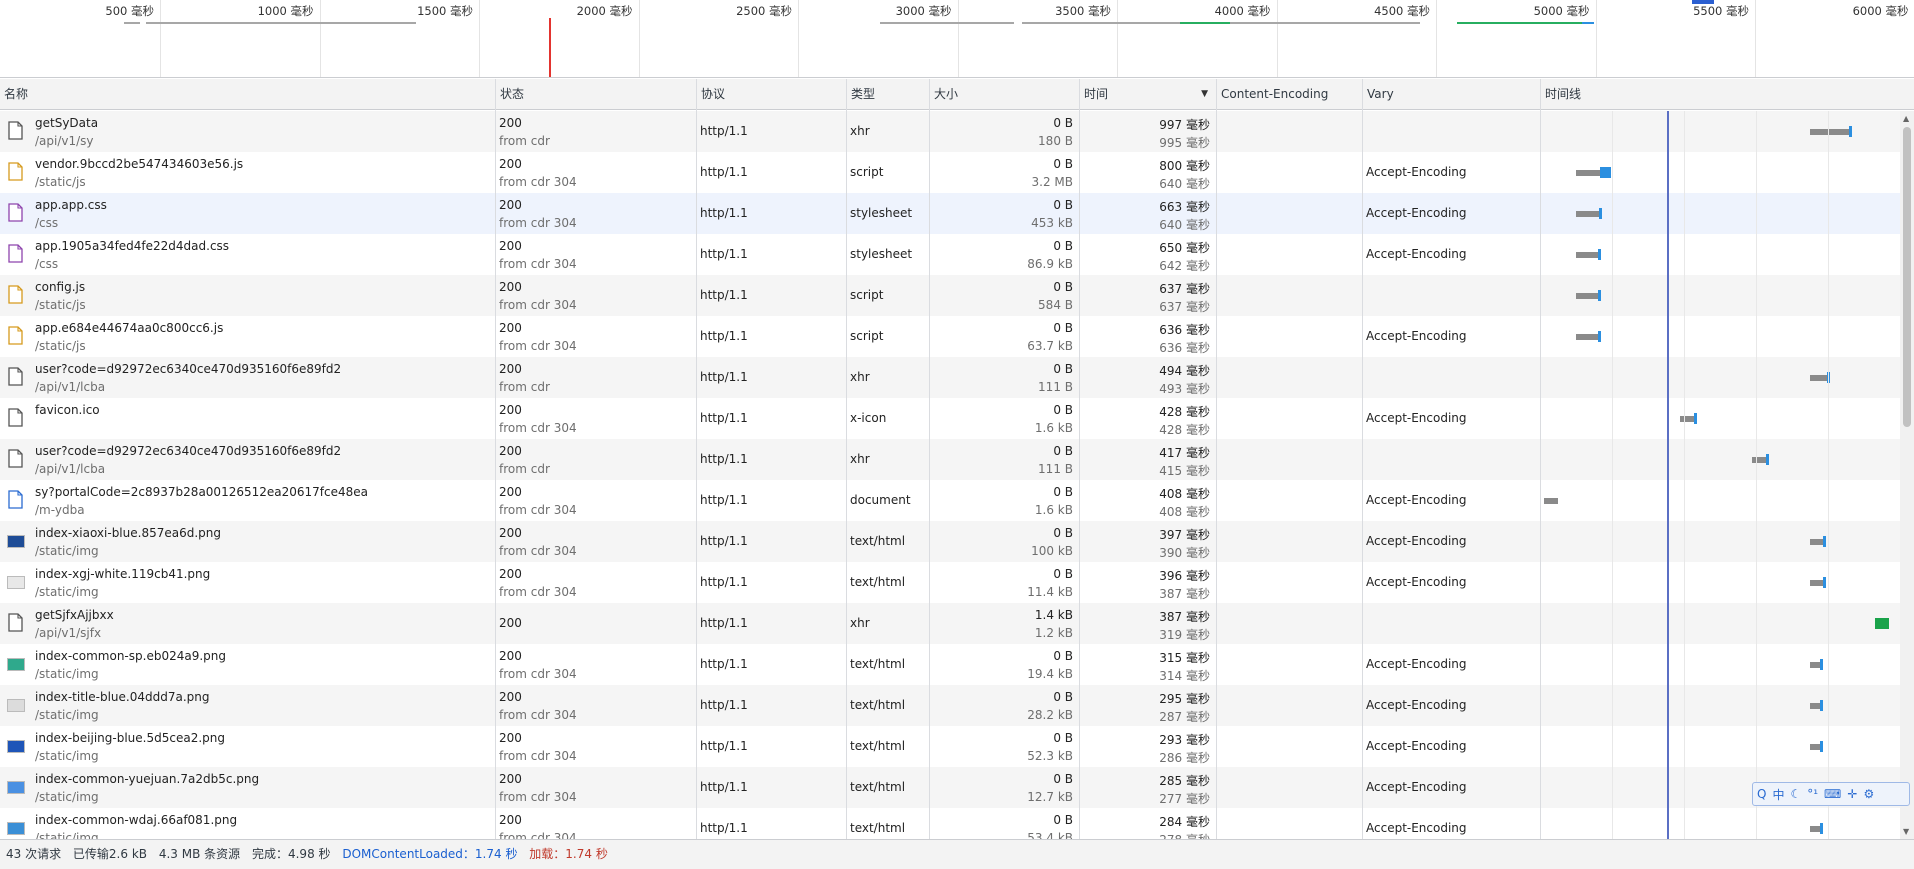 This screenshot has width=1914, height=869. Describe the element at coordinates (122, 697) in the screenshot. I see `request-name: index-title-blue.04ddd7a.png` at that location.